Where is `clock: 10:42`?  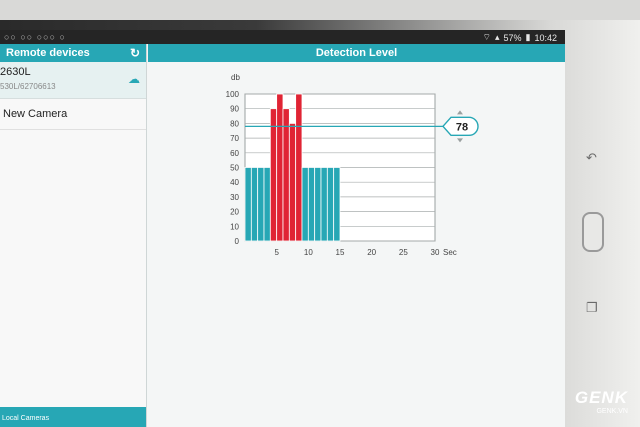
clock: 10:42 is located at coordinates (545, 37).